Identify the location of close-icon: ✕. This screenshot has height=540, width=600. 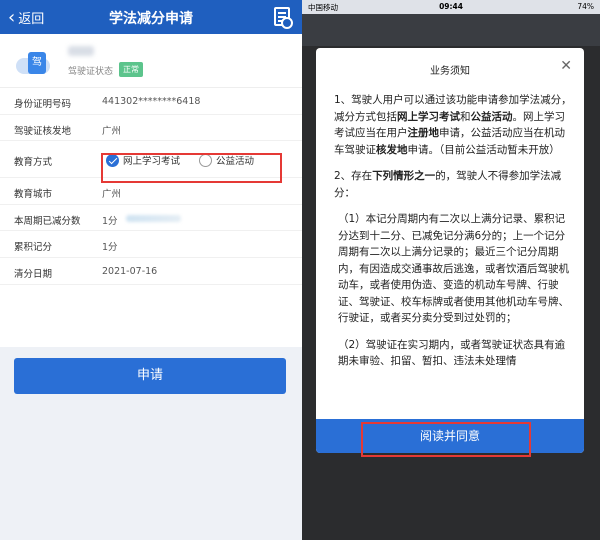
(566, 66).